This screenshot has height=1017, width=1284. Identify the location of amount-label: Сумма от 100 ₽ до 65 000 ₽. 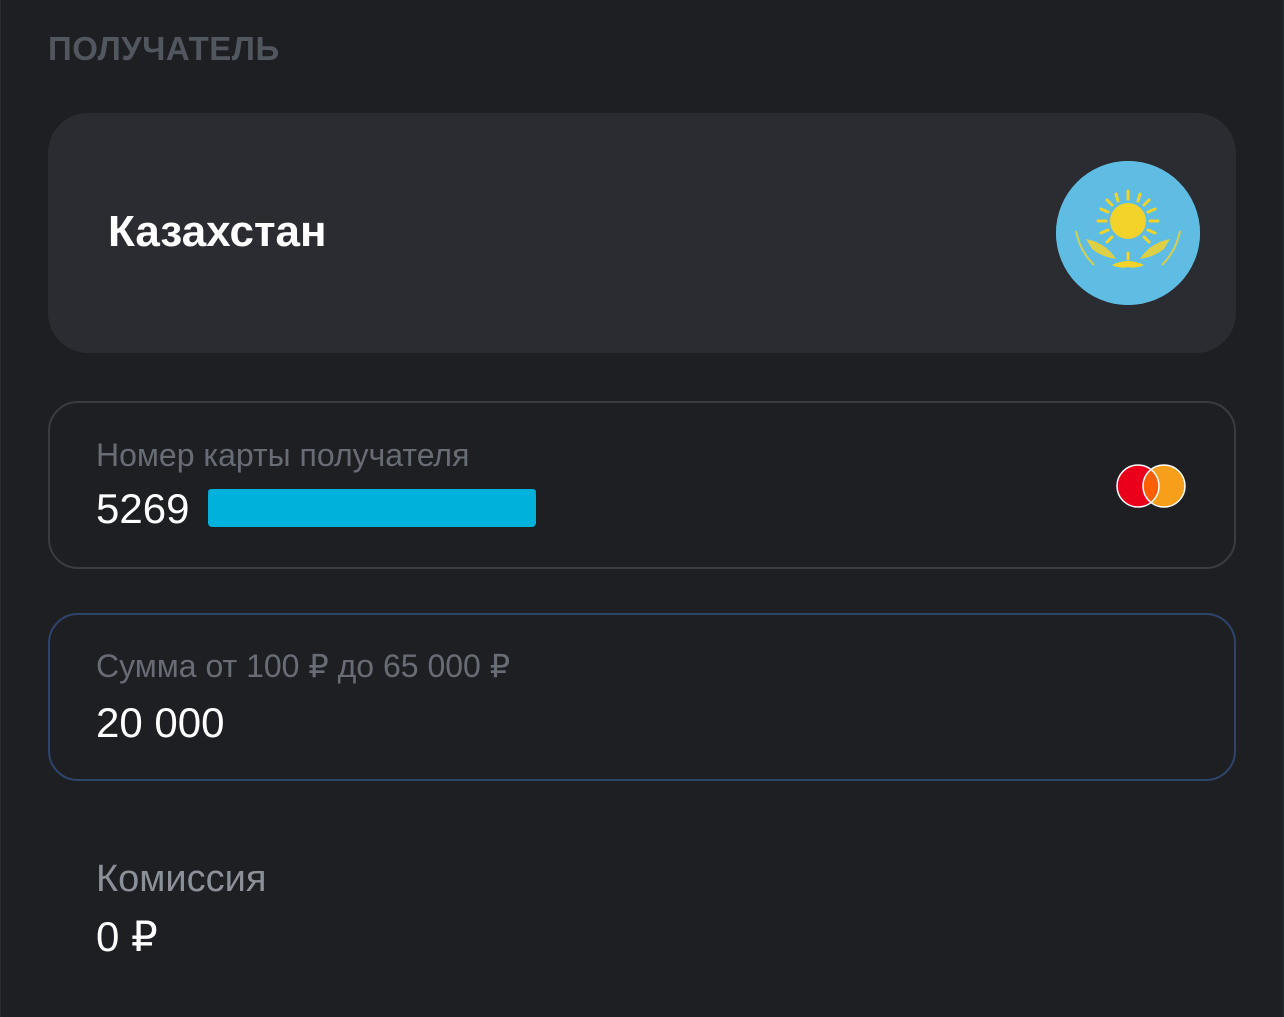
(303, 666).